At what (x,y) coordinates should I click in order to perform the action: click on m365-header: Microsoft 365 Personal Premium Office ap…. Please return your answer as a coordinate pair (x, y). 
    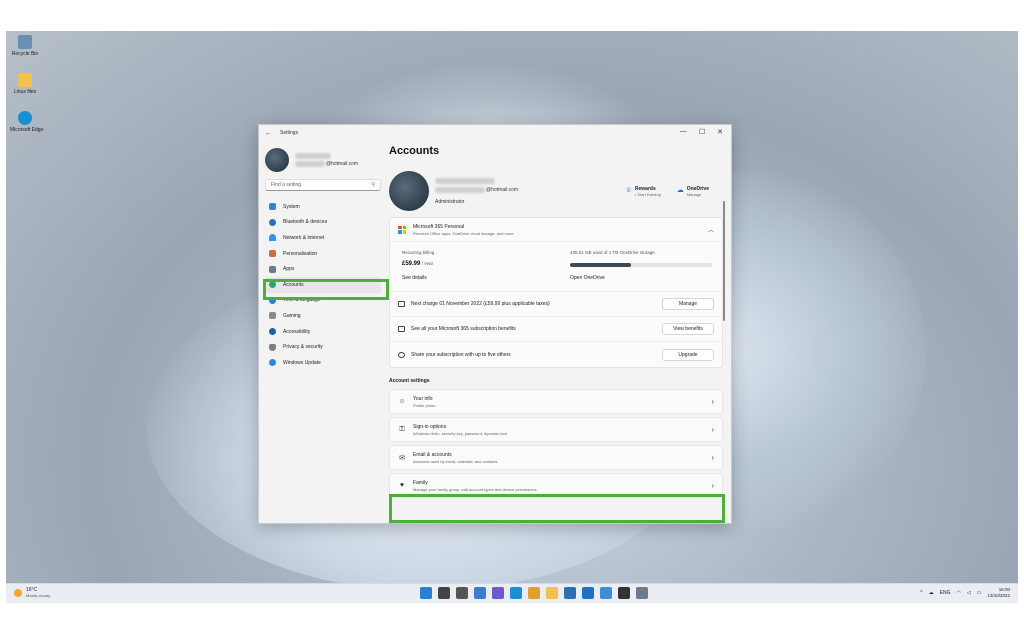
    Looking at the image, I should click on (556, 230).